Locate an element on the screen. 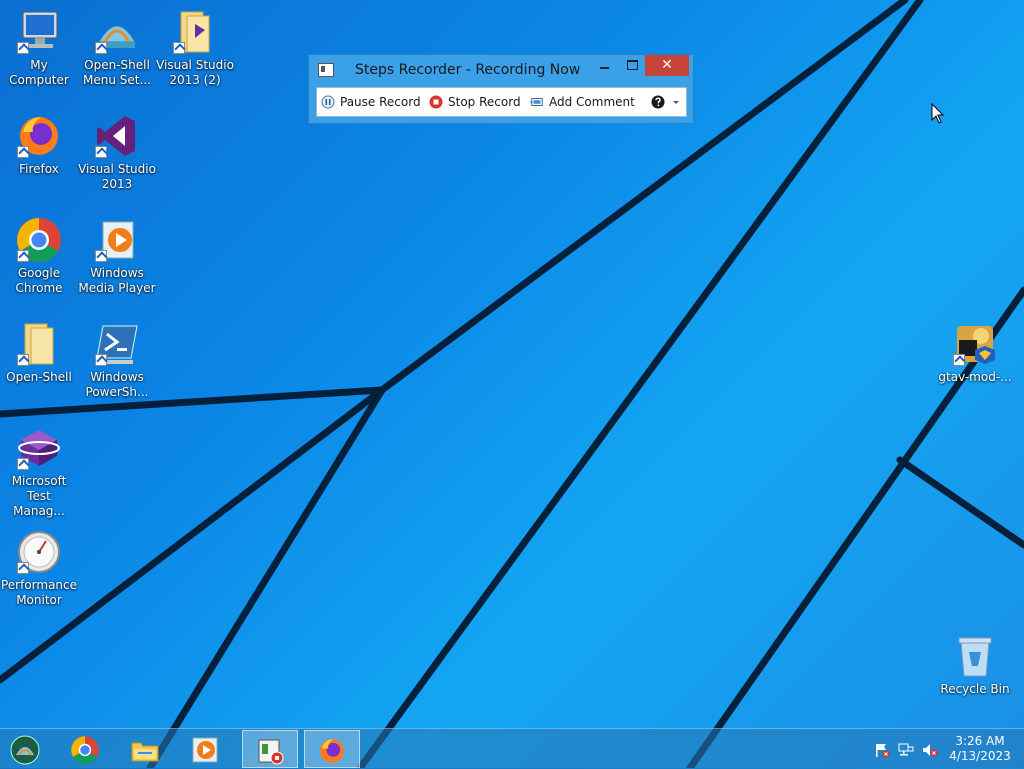 The width and height of the screenshot is (1024, 769). recorder-toolbar: Pause Record Stop Record Add Comment is located at coordinates (501, 102).